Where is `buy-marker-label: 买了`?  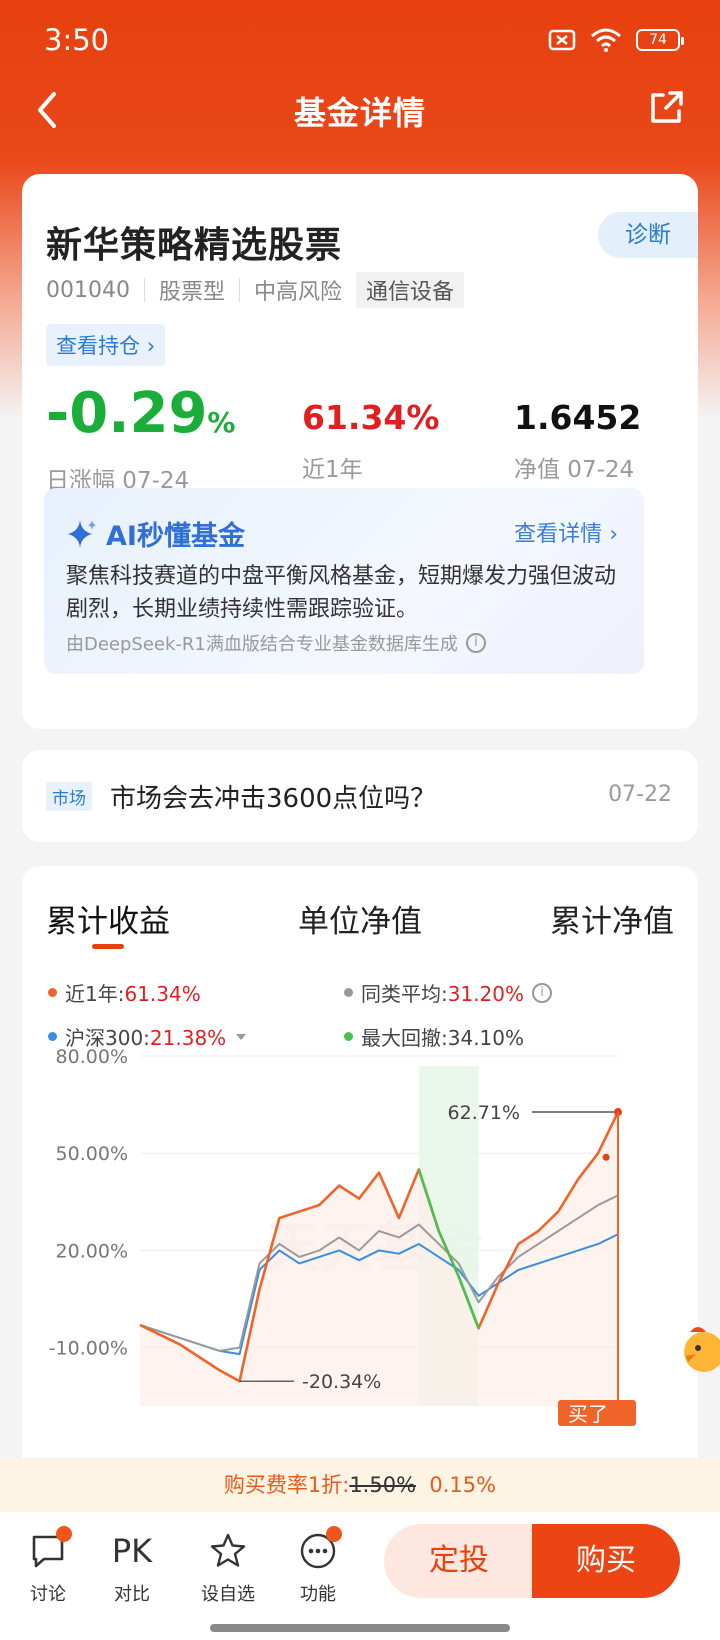
buy-marker-label: 买了 is located at coordinates (588, 1414).